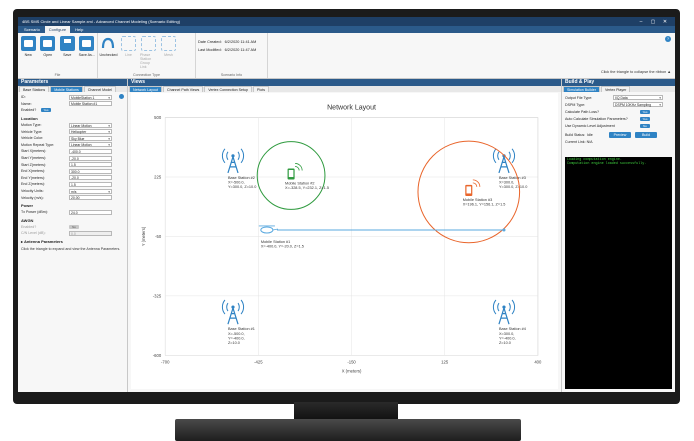 This screenshot has width=694, height=441. Describe the element at coordinates (90, 132) in the screenshot. I see `location-field-value: Helicopter` at that location.